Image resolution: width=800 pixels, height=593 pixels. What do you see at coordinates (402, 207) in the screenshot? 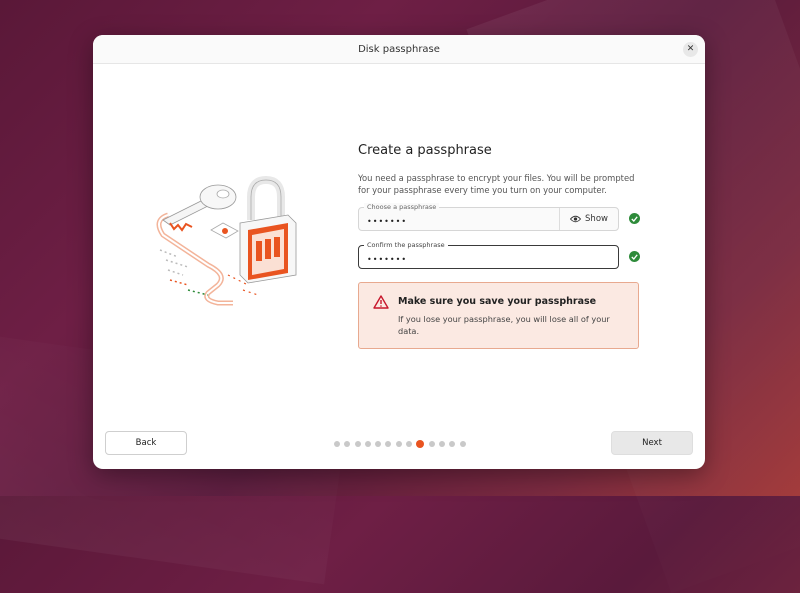
I see `choose-passphrase-label: Choose a passphrase` at bounding box center [402, 207].